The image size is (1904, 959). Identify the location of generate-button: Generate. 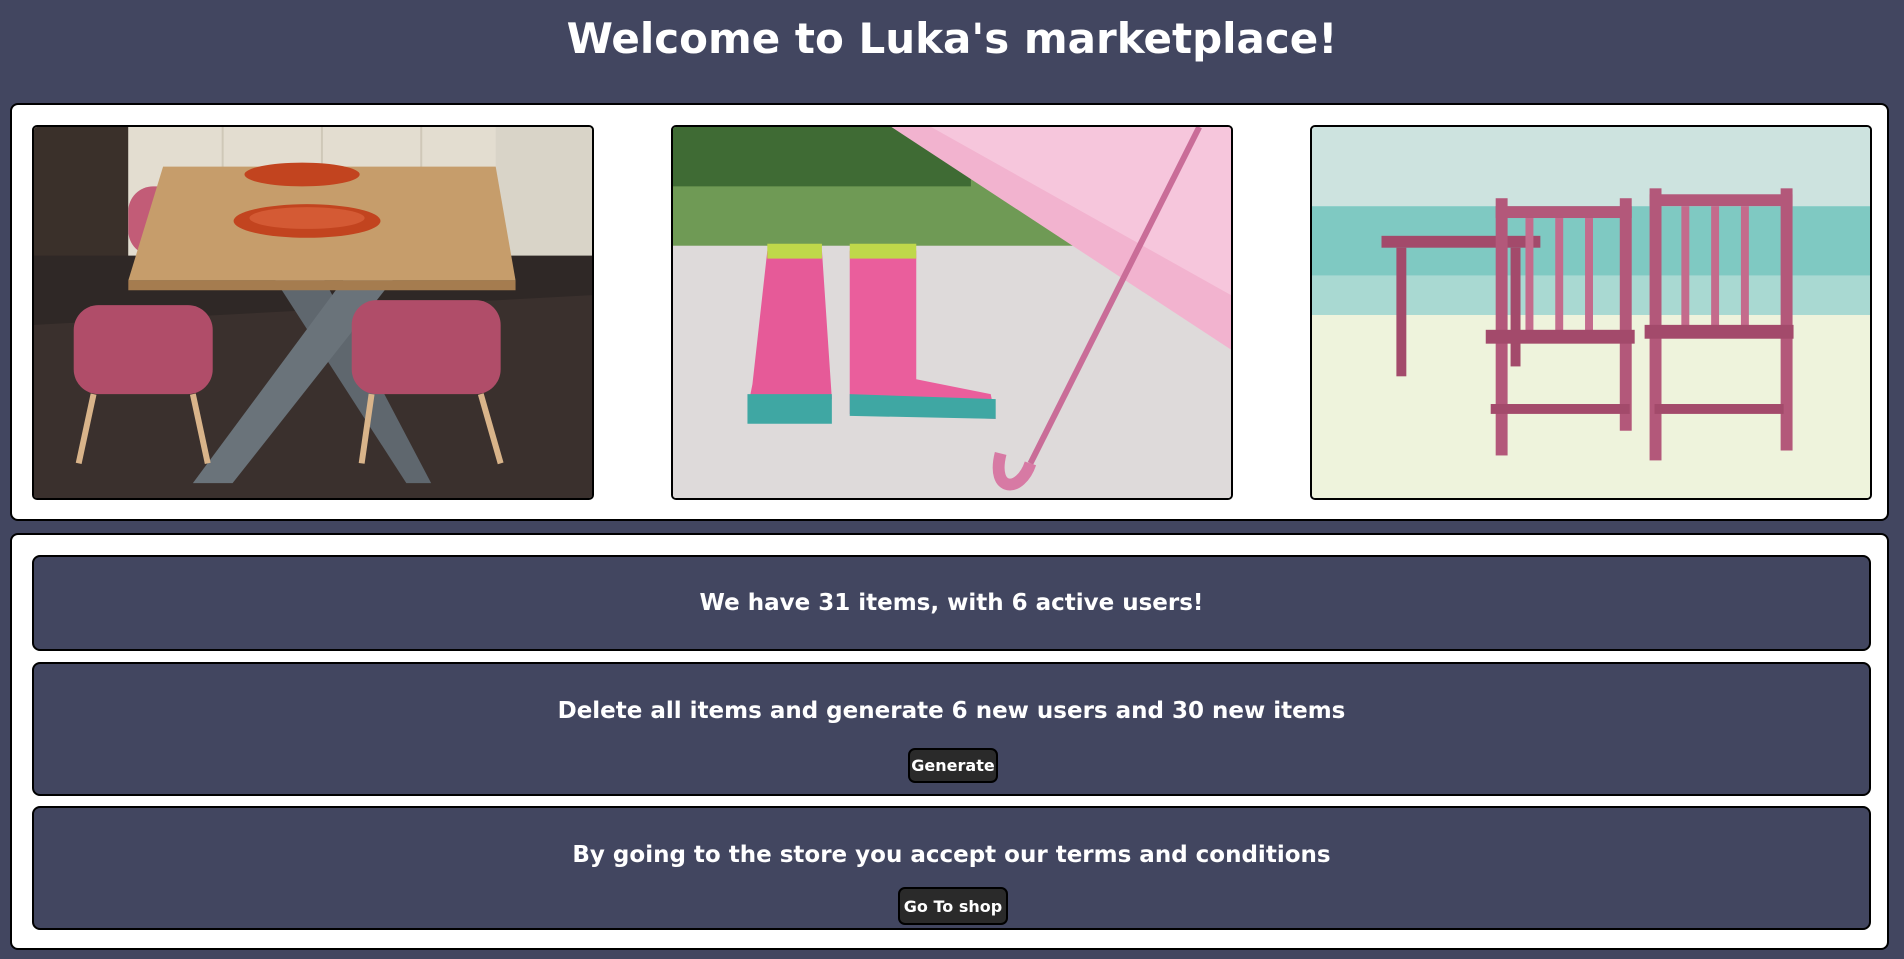
(953, 765).